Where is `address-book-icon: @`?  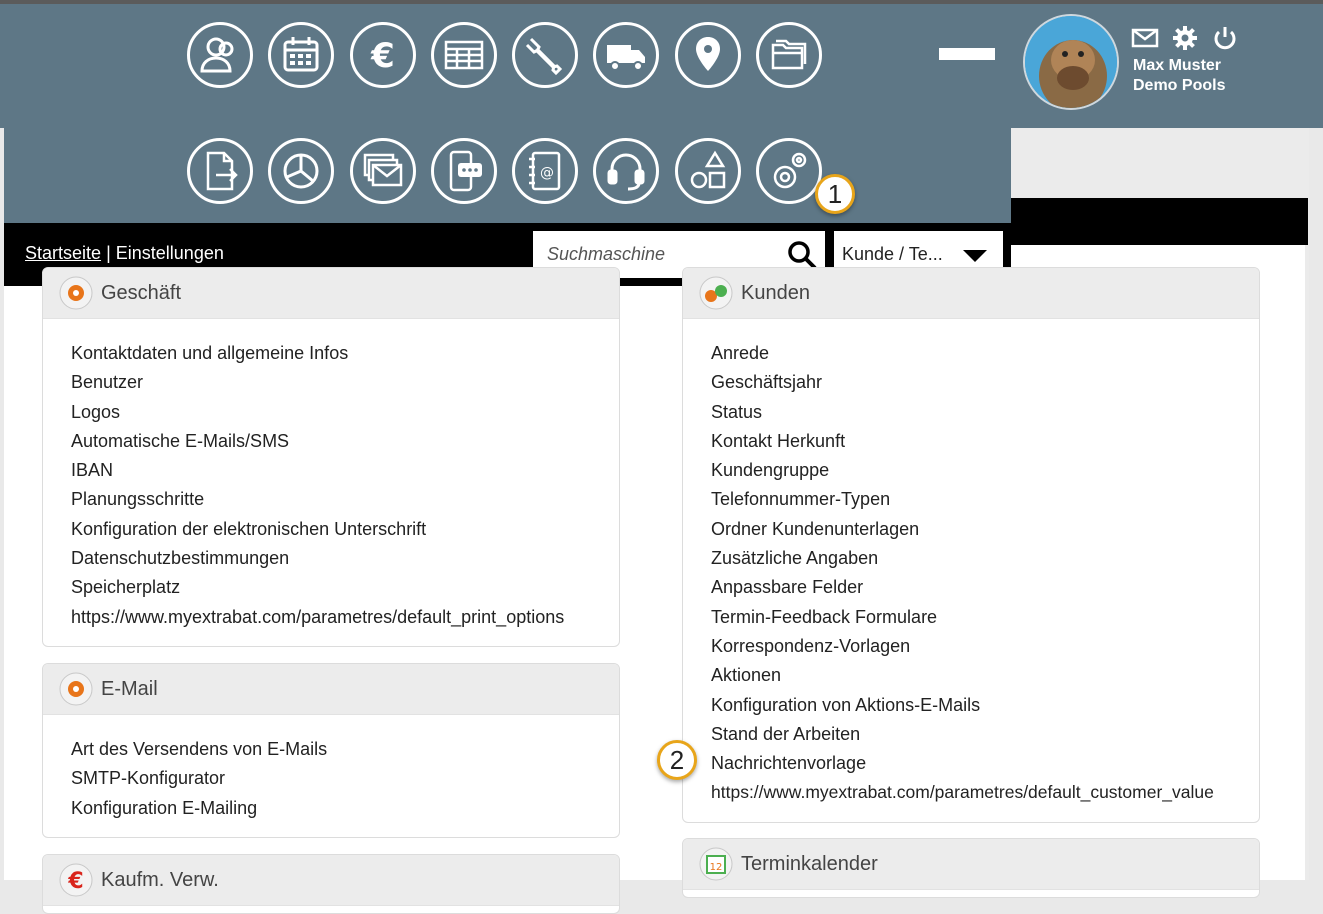 address-book-icon: @ is located at coordinates (545, 171).